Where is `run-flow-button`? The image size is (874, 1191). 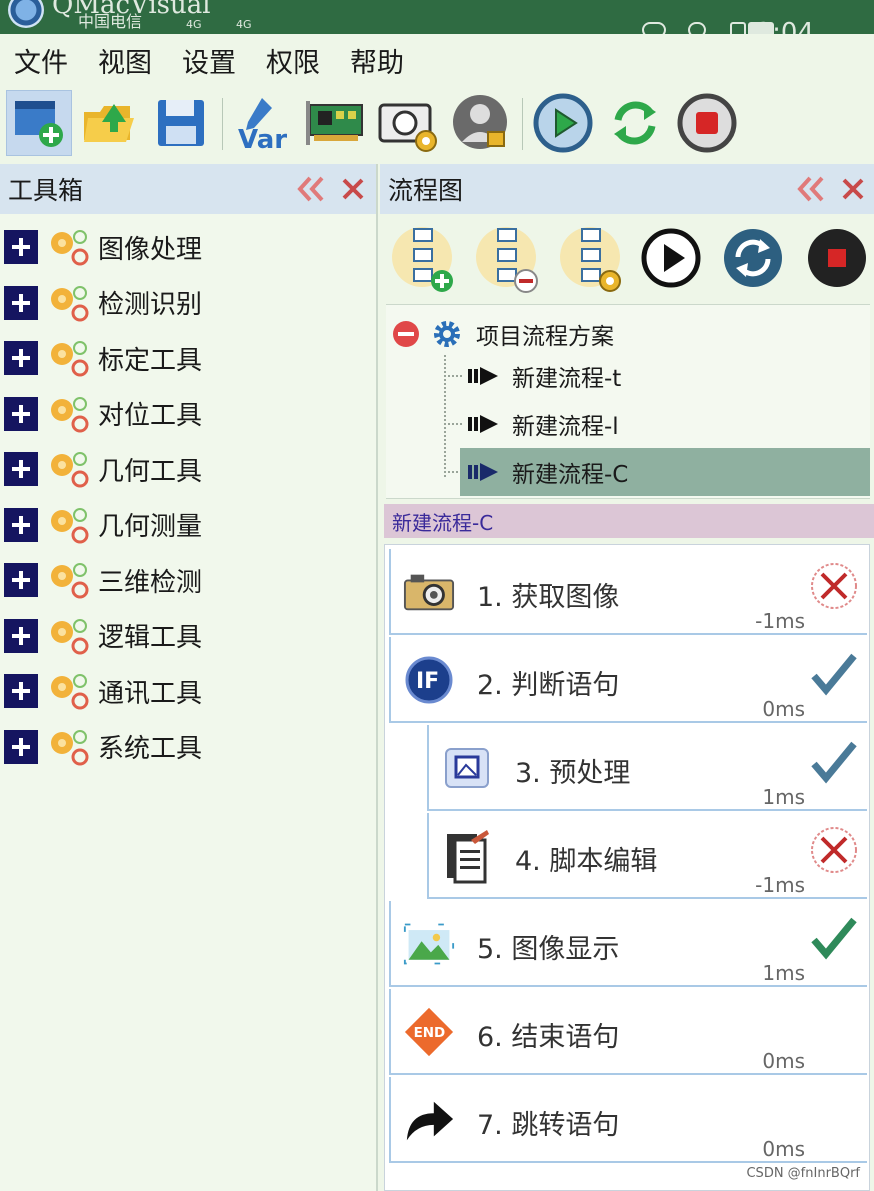 run-flow-button is located at coordinates (671, 258).